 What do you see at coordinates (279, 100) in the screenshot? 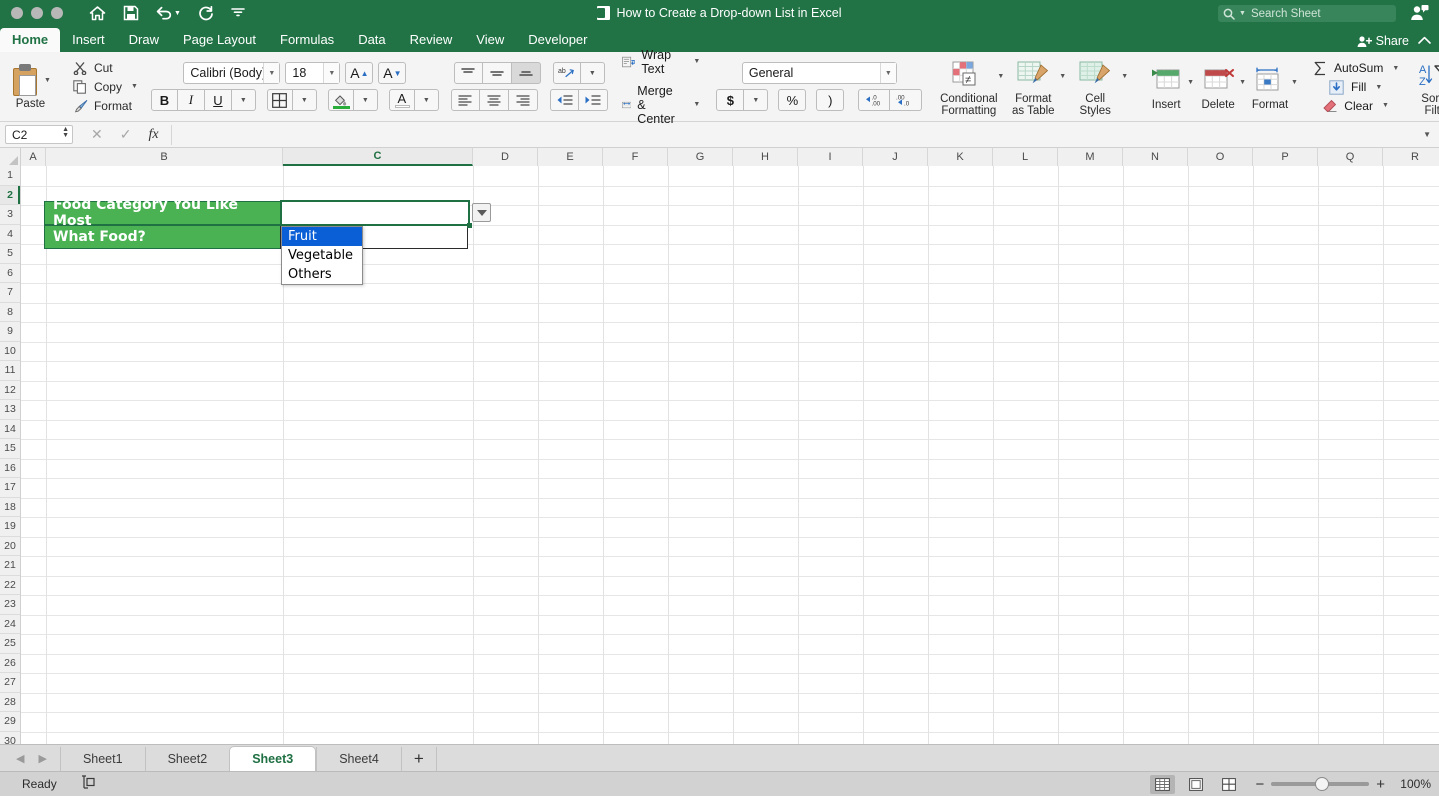
I see `borders-button` at bounding box center [279, 100].